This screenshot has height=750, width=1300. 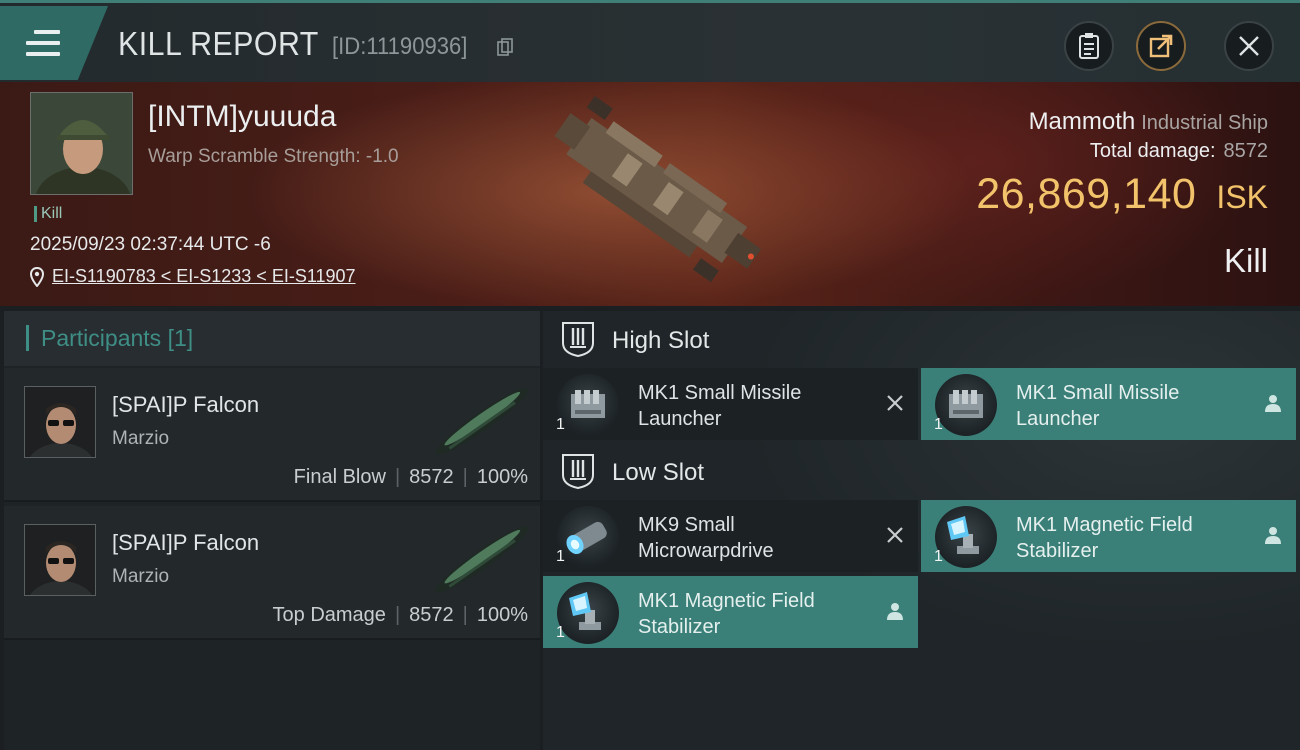 What do you see at coordinates (921, 472) in the screenshot?
I see `low-slot-header: Low Slot` at bounding box center [921, 472].